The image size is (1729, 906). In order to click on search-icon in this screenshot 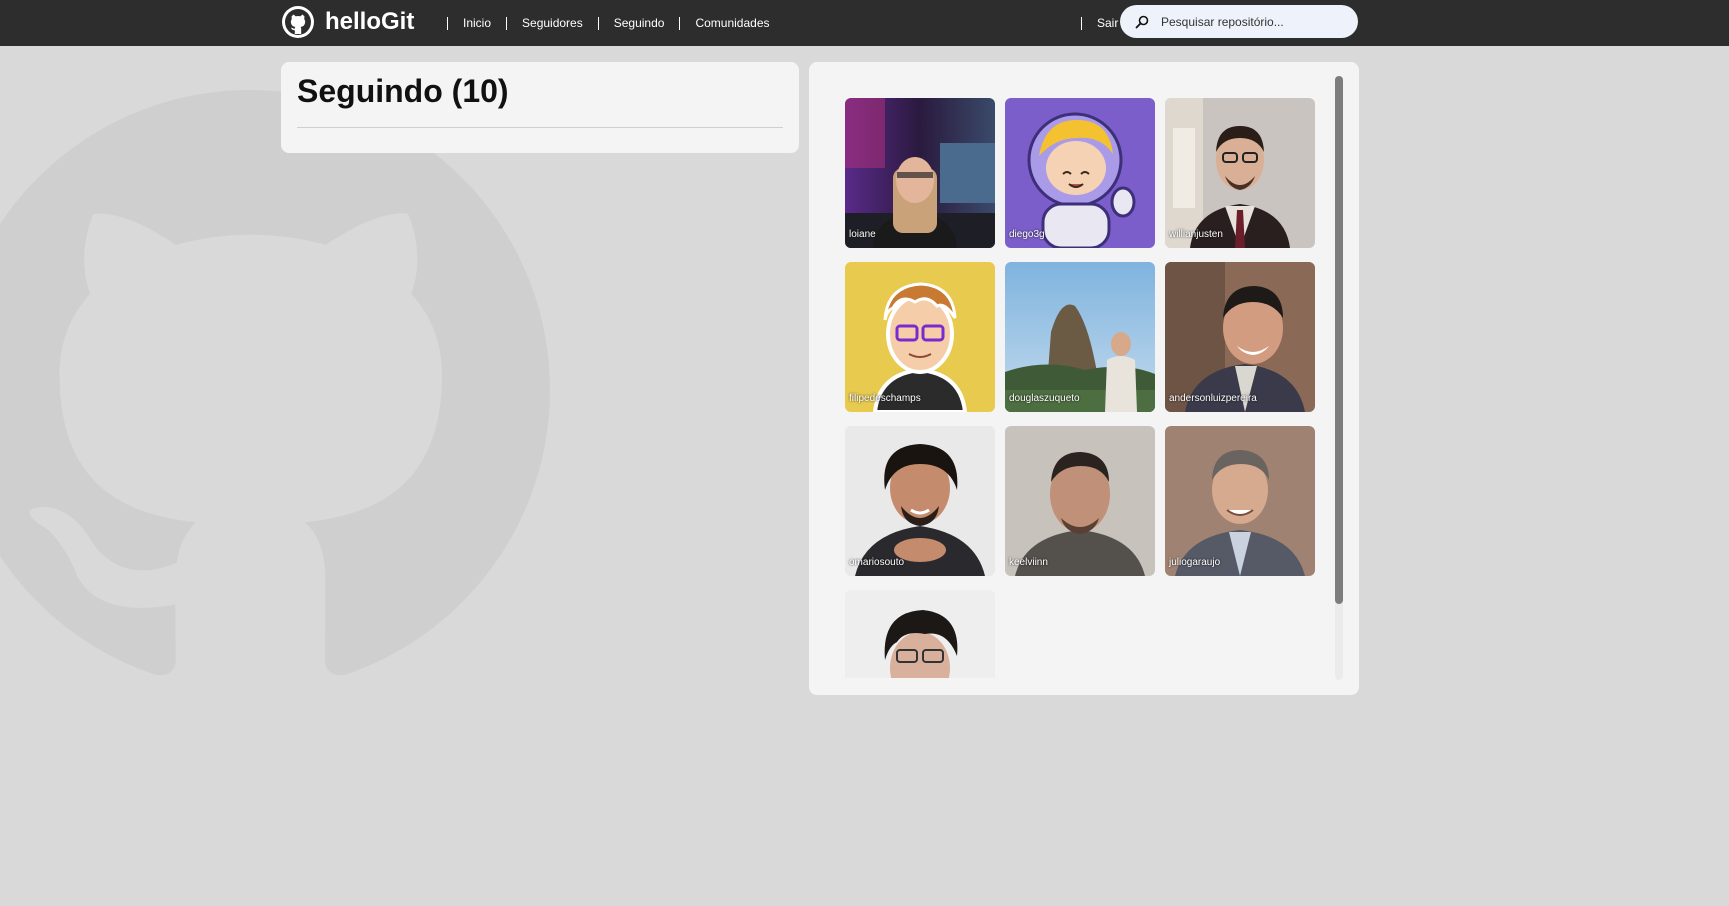, I will do `click(1142, 21)`.